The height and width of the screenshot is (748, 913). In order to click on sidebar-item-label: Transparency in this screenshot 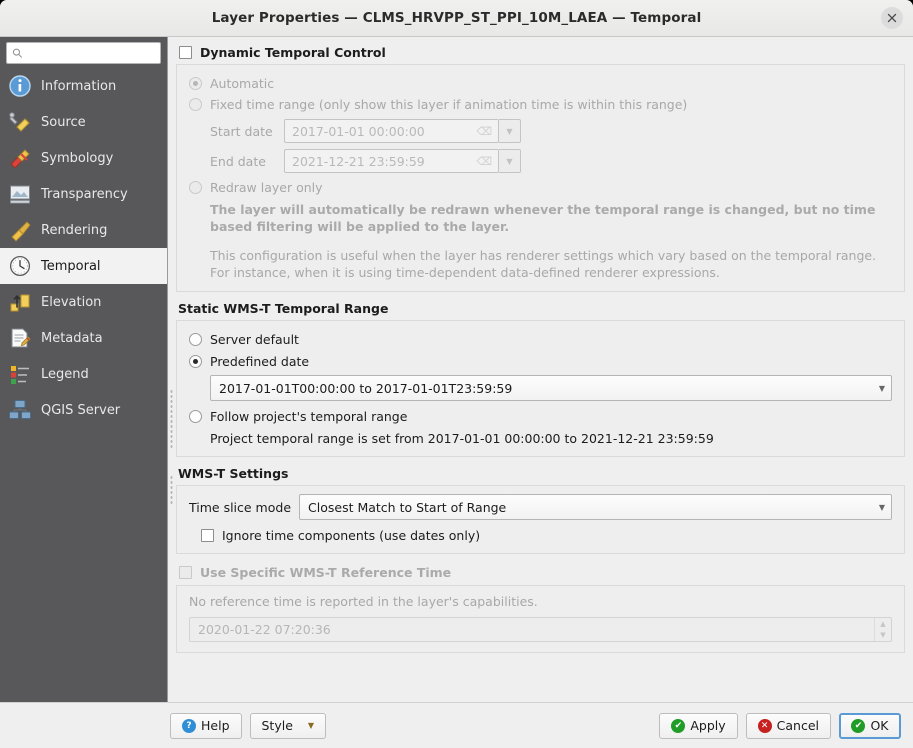, I will do `click(84, 194)`.